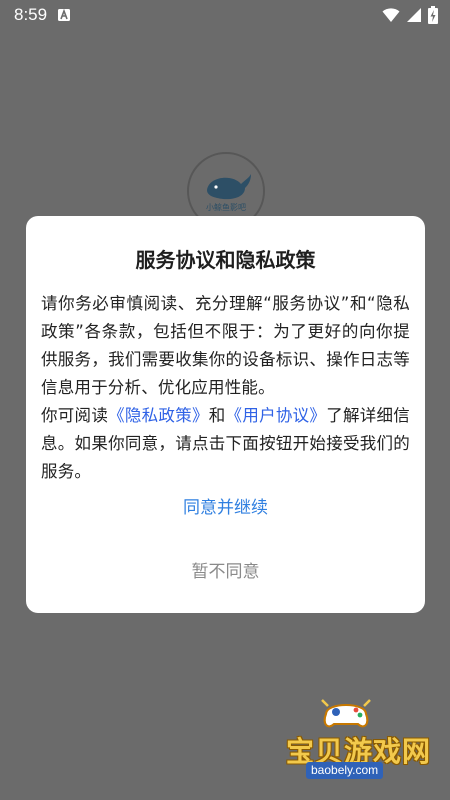 This screenshot has width=450, height=800. Describe the element at coordinates (433, 15) in the screenshot. I see `battery-charging-icon` at that location.